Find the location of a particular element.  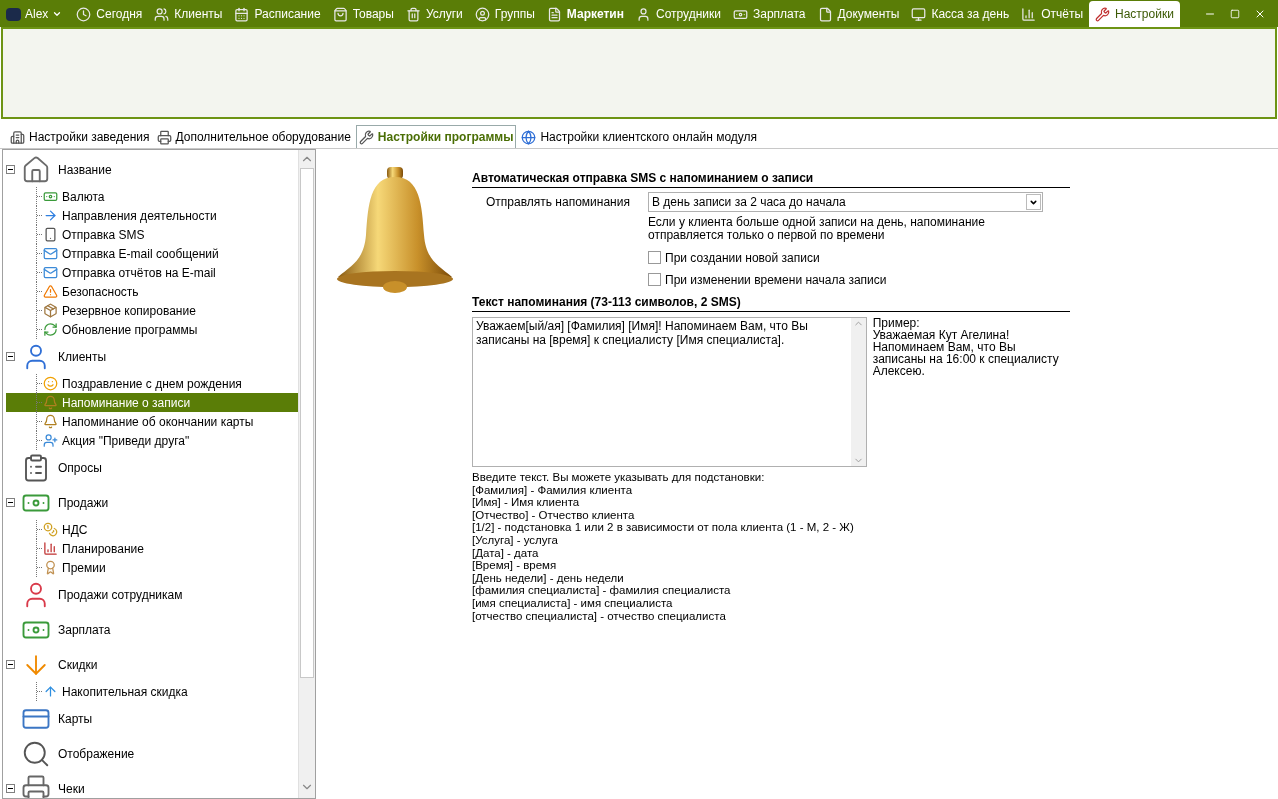

tree-item-row: Отправка отчётов на E-mail is located at coordinates (152, 272).